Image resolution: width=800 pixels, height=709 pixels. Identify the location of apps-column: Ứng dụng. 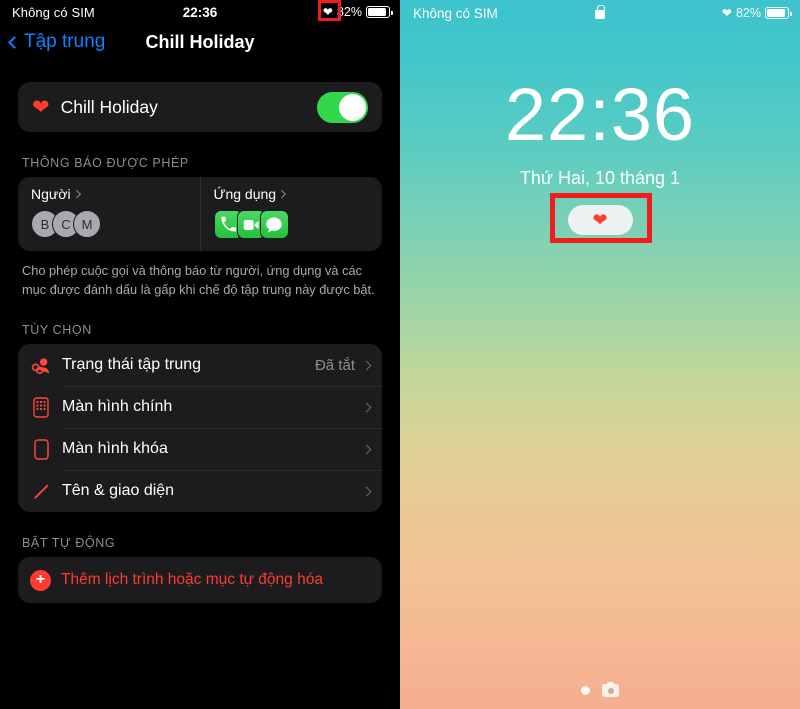
(291, 214).